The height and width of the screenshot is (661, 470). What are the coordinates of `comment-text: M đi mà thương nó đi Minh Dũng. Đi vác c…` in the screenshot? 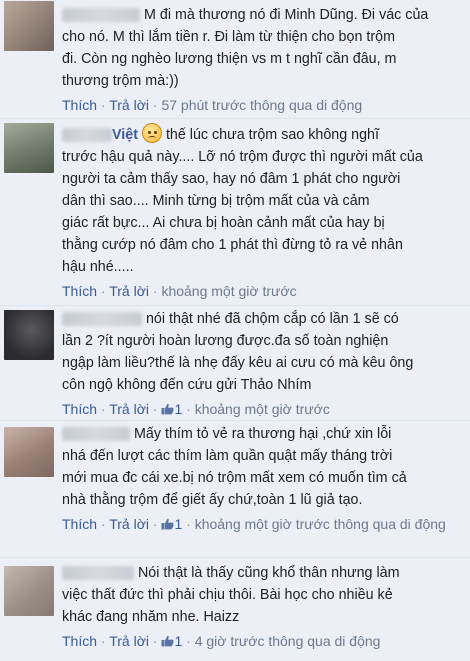 It's located at (245, 48).